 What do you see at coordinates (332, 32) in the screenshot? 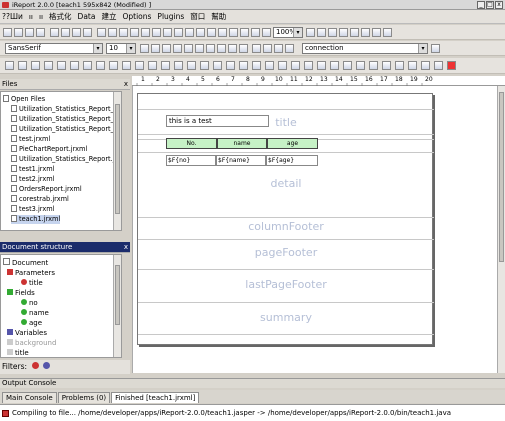
I see `compile-icon` at bounding box center [332, 32].